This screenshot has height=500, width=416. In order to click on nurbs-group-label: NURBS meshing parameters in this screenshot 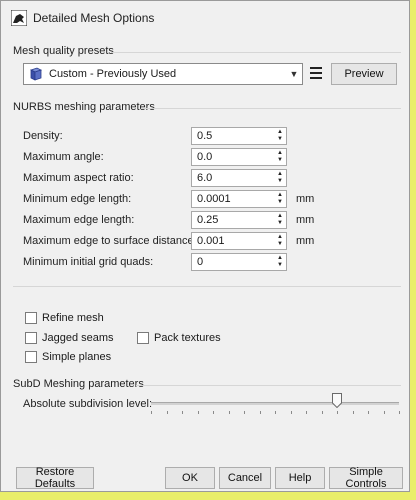, I will do `click(84, 107)`.